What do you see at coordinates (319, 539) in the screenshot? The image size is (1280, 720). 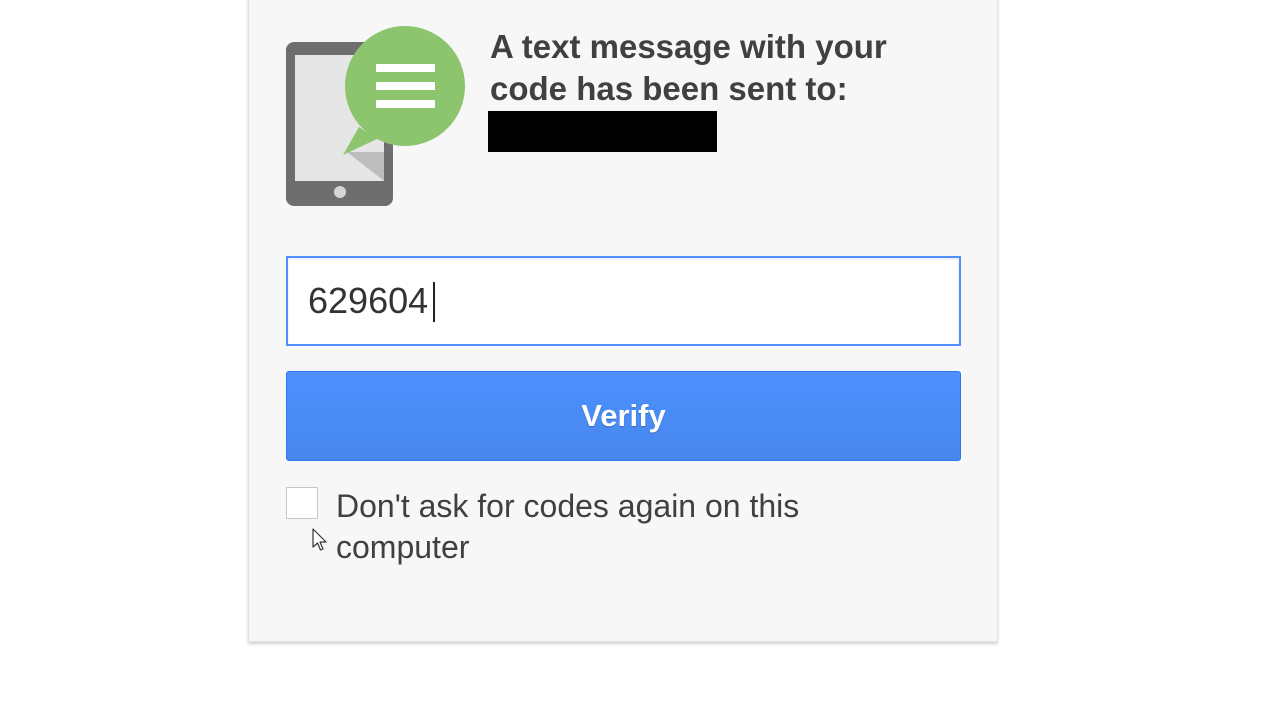 I see `mouse-pointer-icon` at bounding box center [319, 539].